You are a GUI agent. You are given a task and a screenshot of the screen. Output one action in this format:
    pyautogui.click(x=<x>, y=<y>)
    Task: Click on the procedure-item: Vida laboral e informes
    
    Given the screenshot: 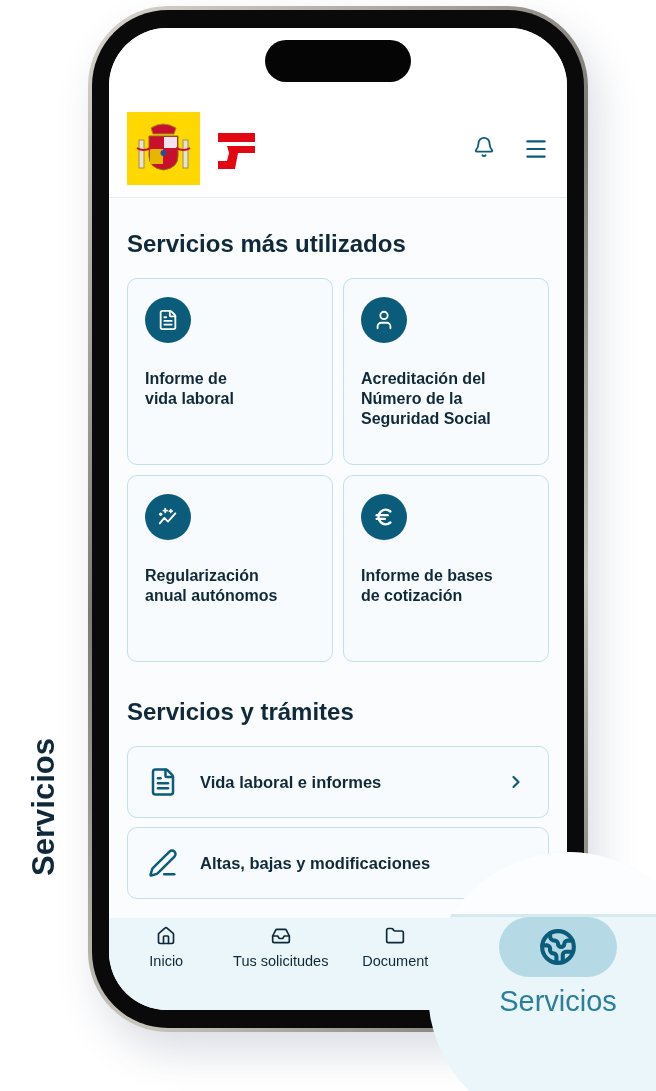 What is the action you would take?
    pyautogui.click(x=338, y=782)
    